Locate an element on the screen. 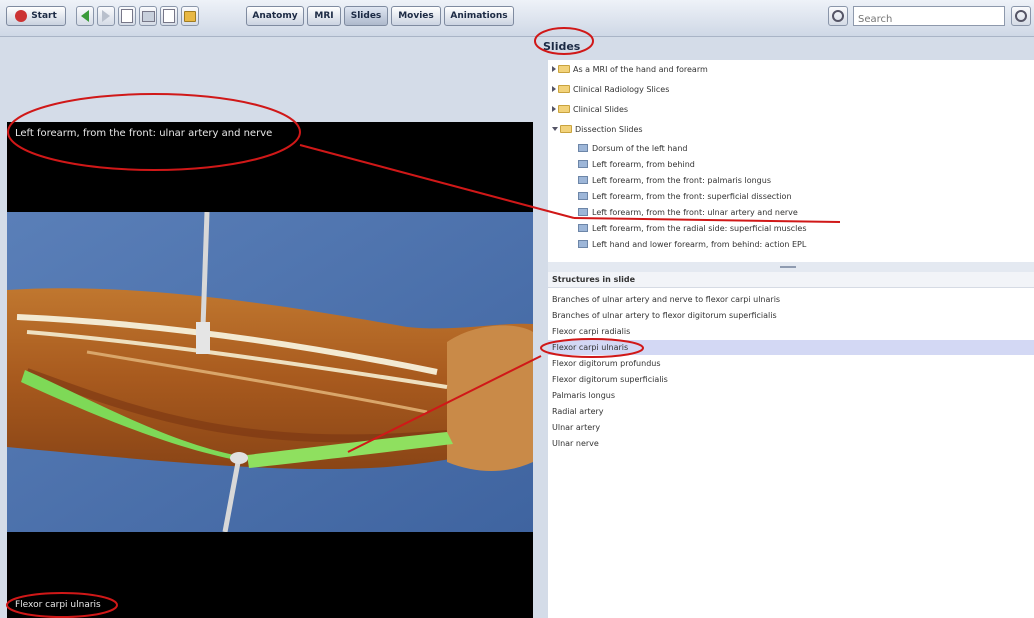  structure-item: Radial artery is located at coordinates (791, 411).